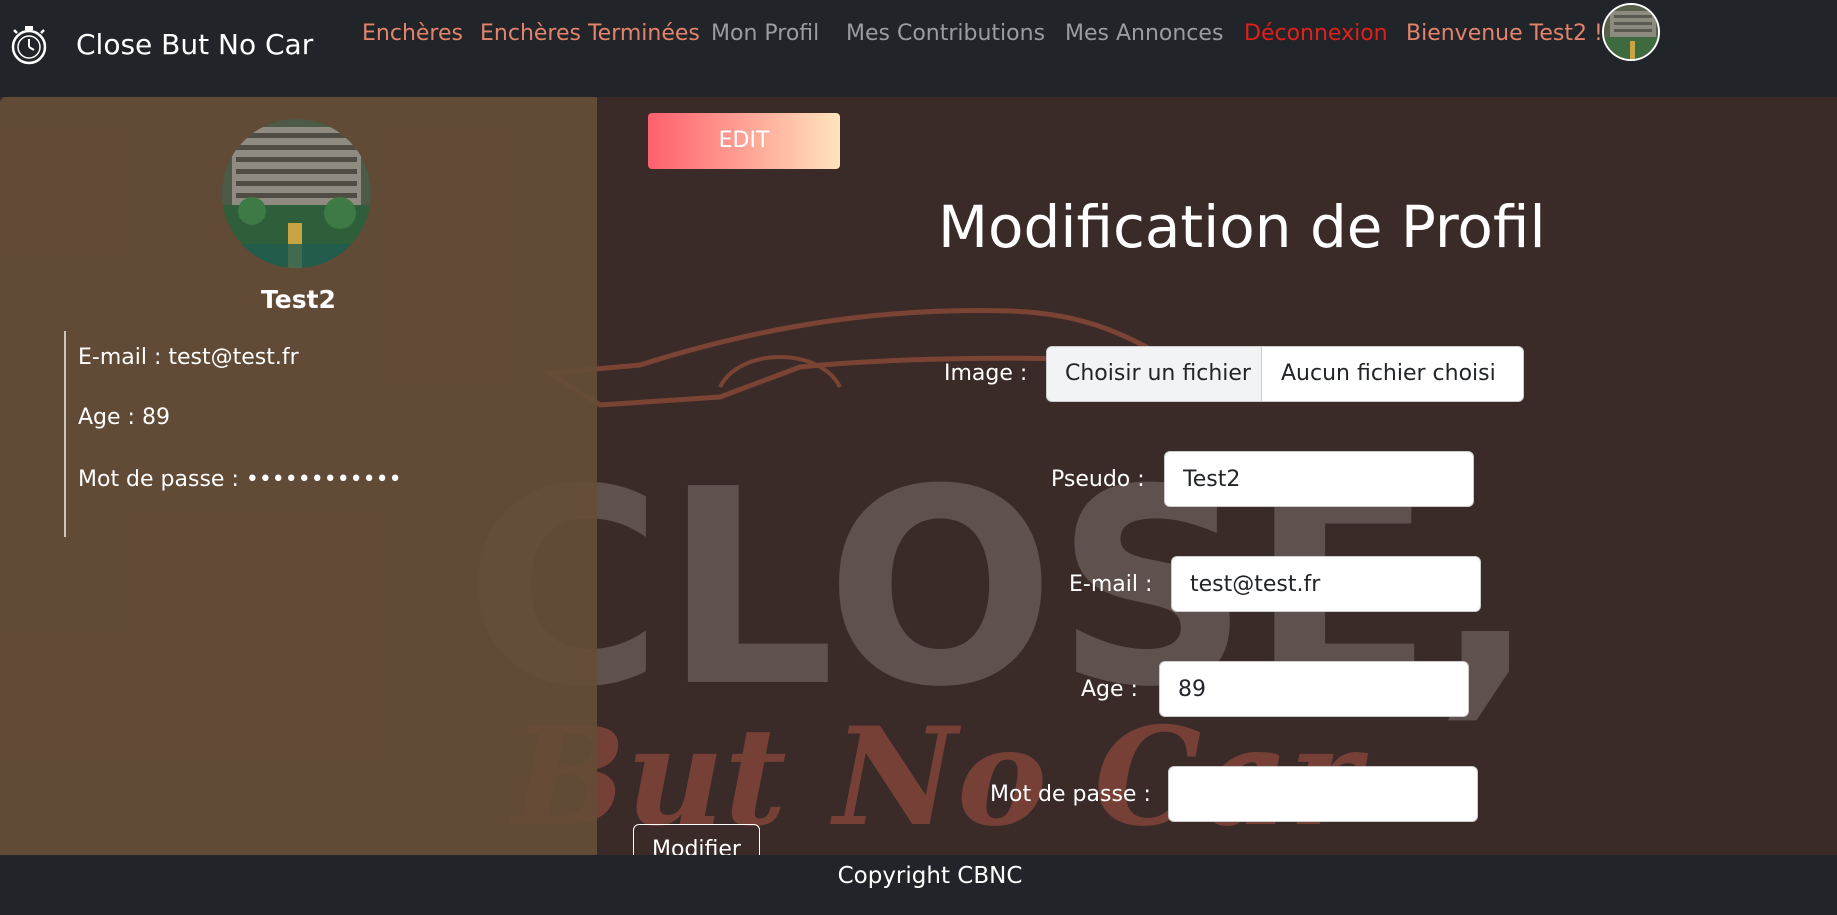 The image size is (1837, 915). I want to click on image-label: Image :, so click(986, 373).